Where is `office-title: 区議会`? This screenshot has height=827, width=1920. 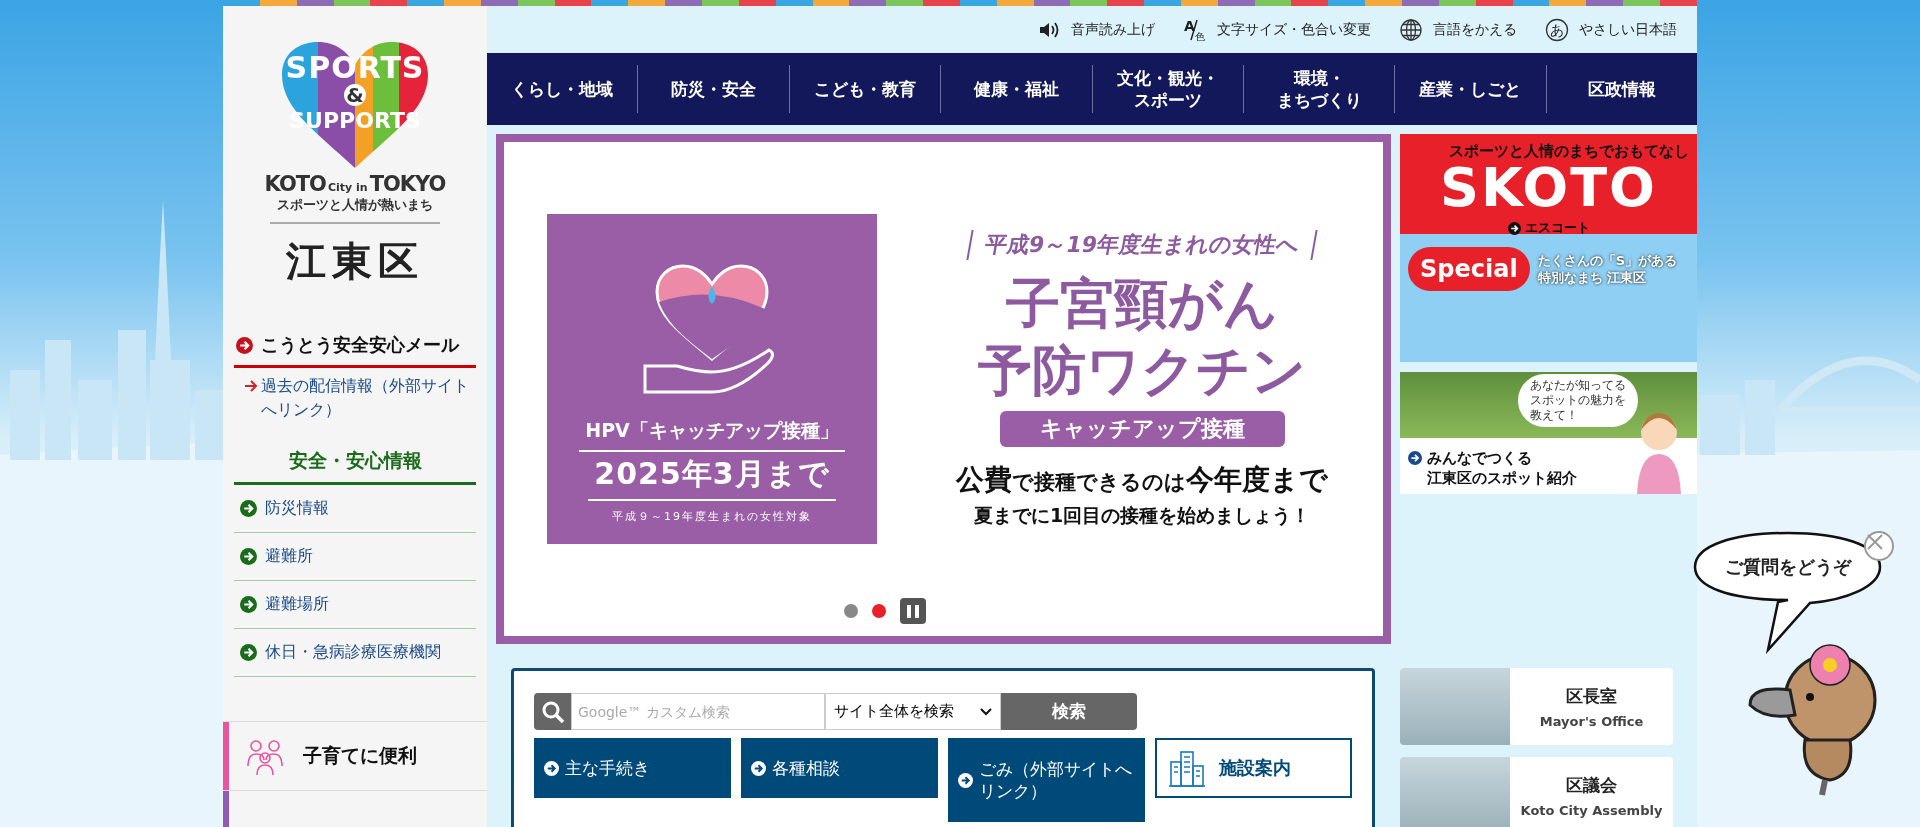 office-title: 区議会 is located at coordinates (1591, 785).